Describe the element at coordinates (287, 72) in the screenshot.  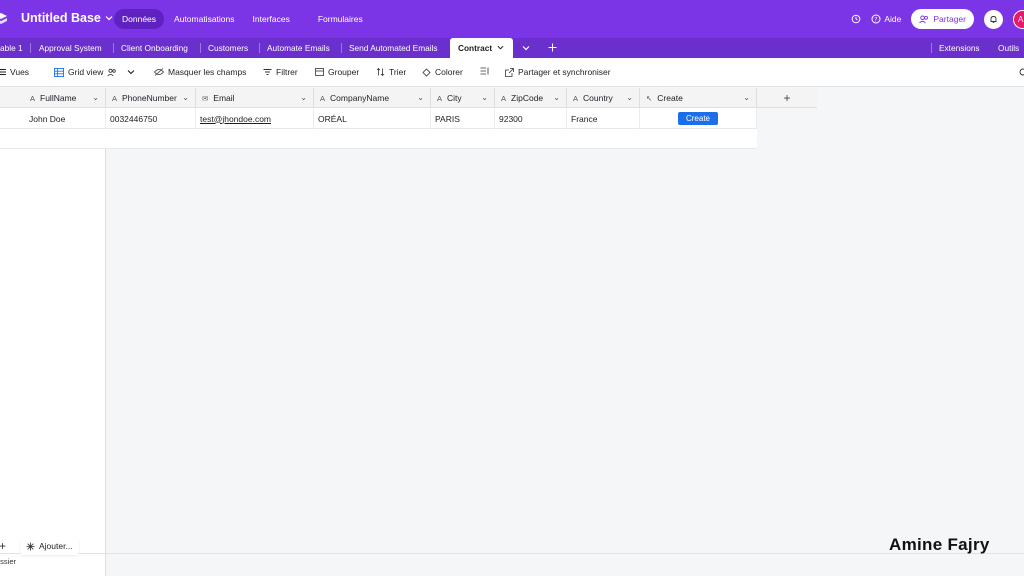
I see `filter-label: Filtrer` at that location.